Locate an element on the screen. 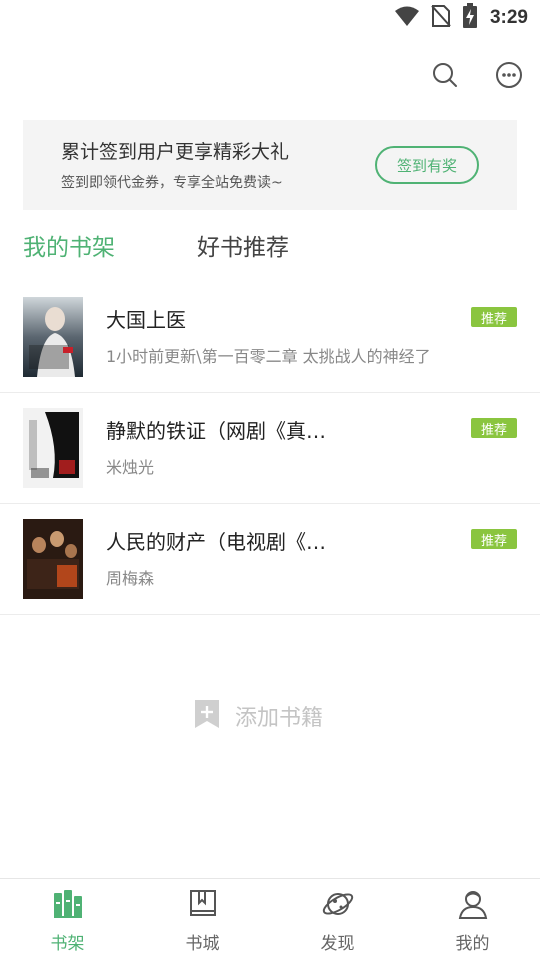 This screenshot has height=960, width=540. battery-charging-icon is located at coordinates (470, 18).